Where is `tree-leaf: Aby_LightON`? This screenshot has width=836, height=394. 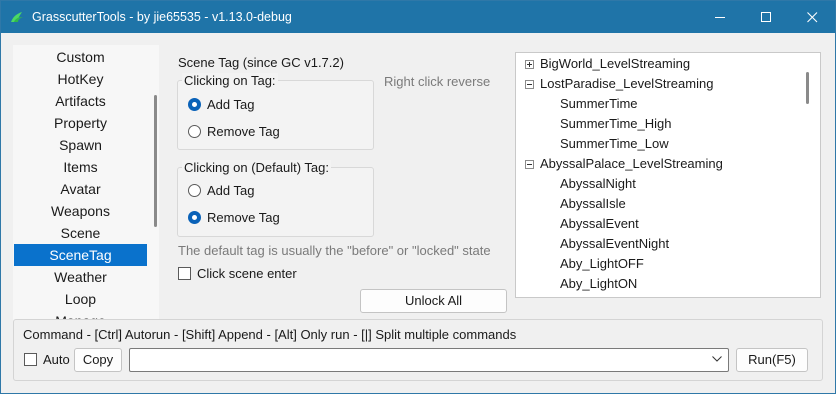 tree-leaf: Aby_LightON is located at coordinates (598, 284).